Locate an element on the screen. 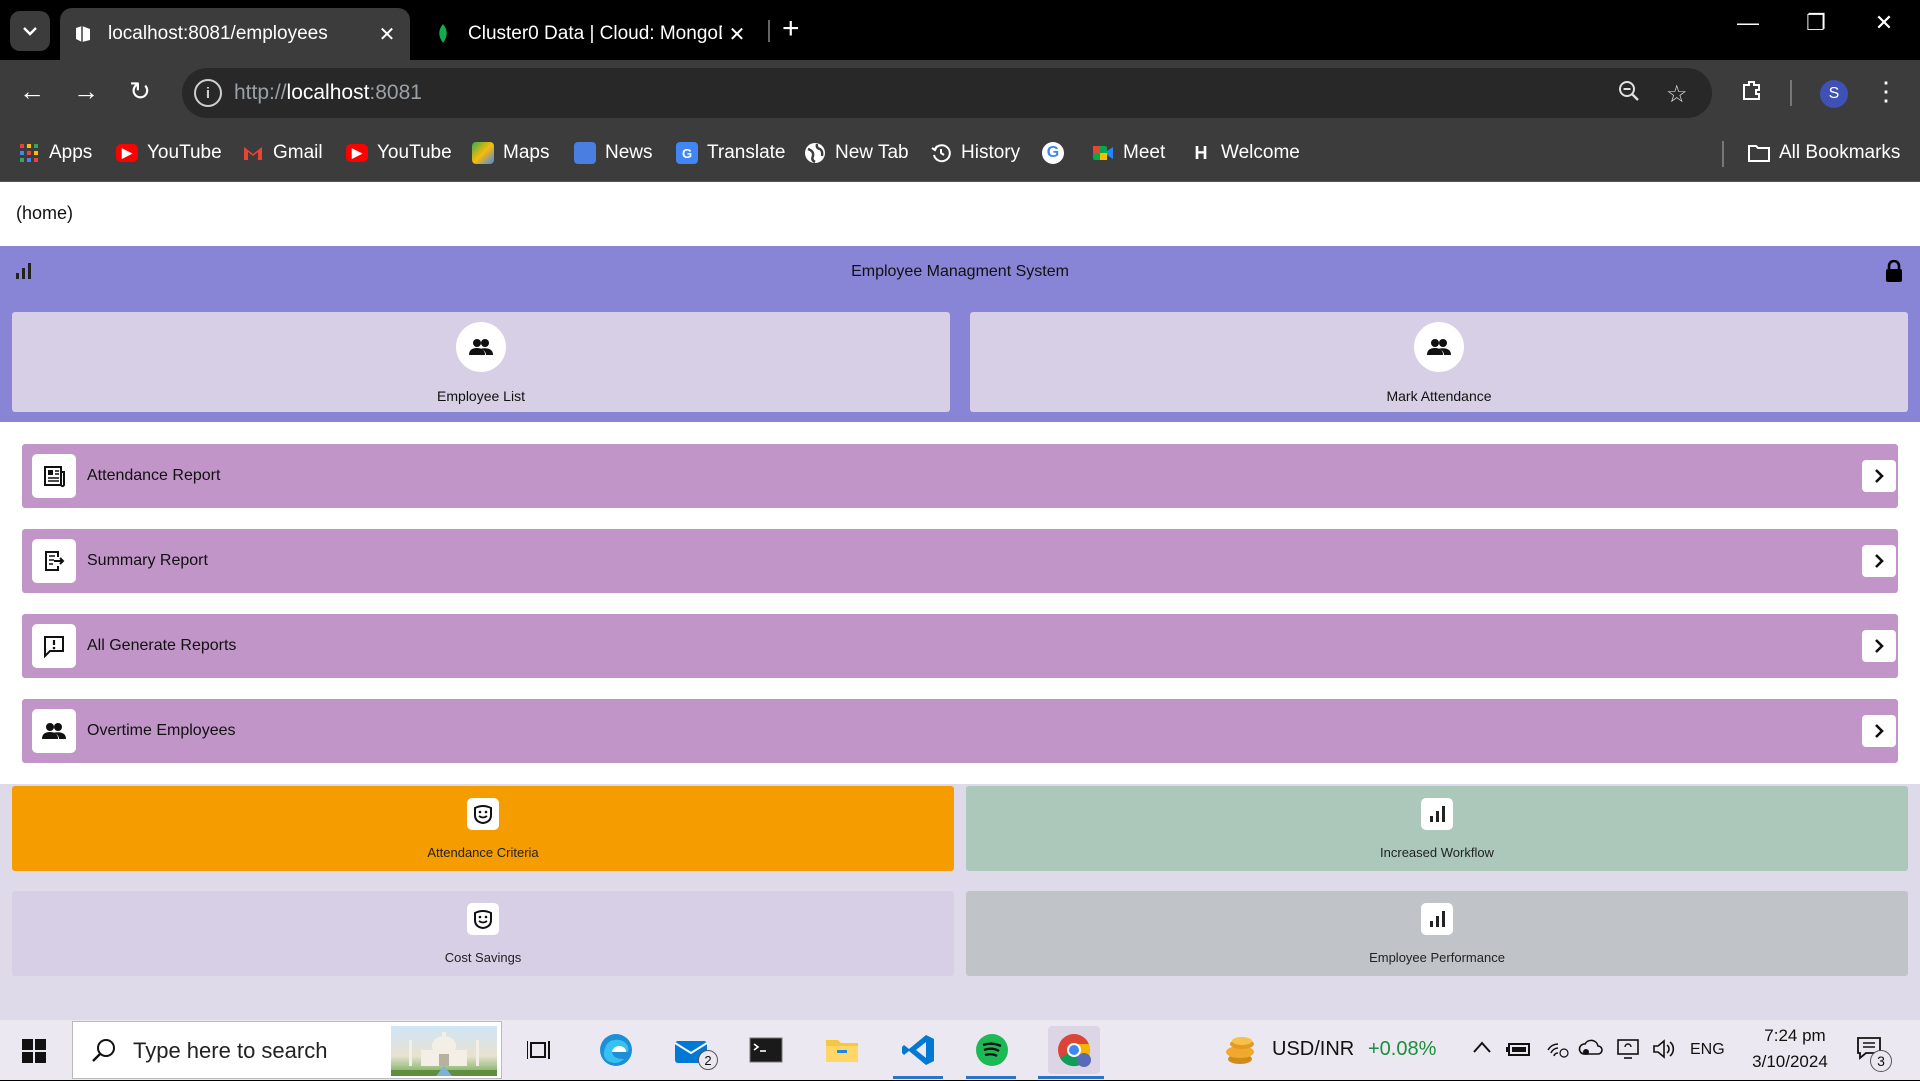 The width and height of the screenshot is (1920, 1081). language-indicator: ENG is located at coordinates (1707, 1050).